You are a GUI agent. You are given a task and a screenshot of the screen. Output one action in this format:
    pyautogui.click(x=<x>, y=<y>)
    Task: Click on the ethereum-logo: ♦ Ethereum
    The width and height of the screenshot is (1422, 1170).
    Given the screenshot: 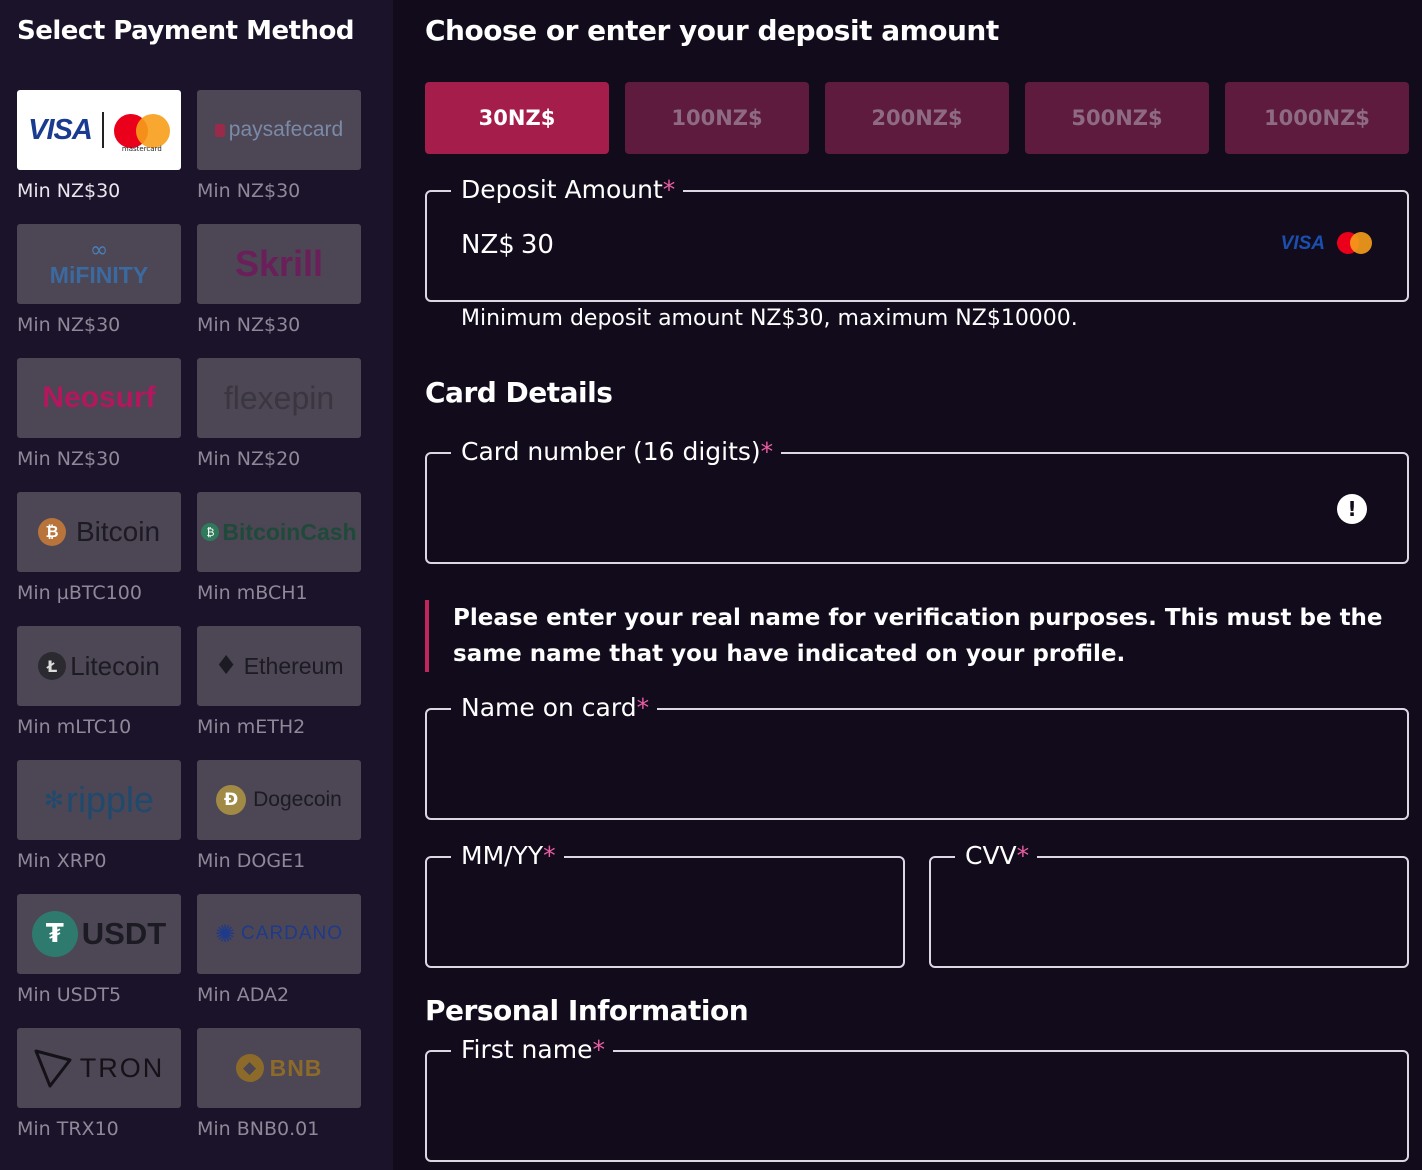 What is the action you would take?
    pyautogui.click(x=279, y=666)
    